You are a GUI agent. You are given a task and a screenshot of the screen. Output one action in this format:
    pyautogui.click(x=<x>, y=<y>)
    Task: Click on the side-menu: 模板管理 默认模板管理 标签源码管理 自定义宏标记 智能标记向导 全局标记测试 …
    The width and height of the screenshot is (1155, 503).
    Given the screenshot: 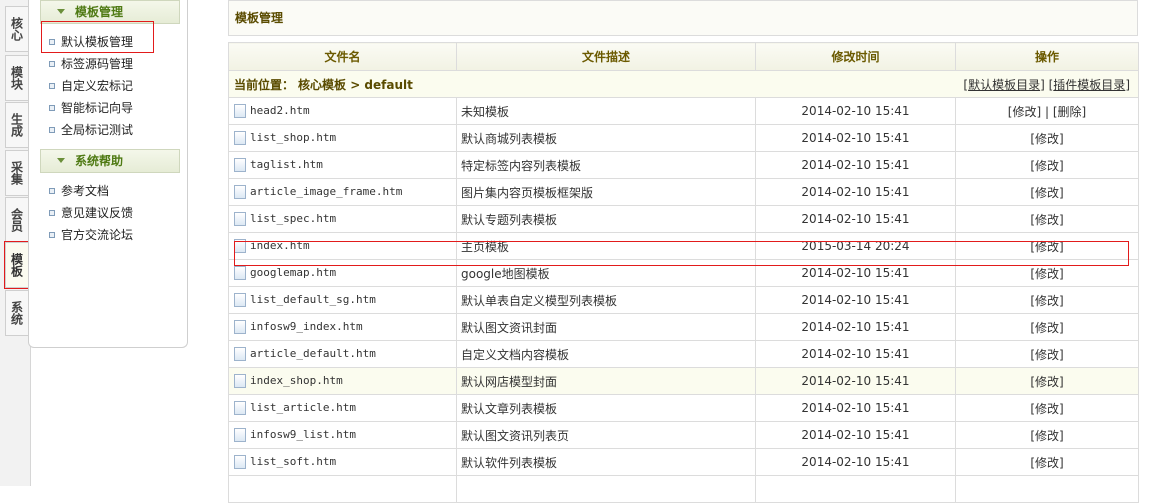 What is the action you would take?
    pyautogui.click(x=108, y=174)
    